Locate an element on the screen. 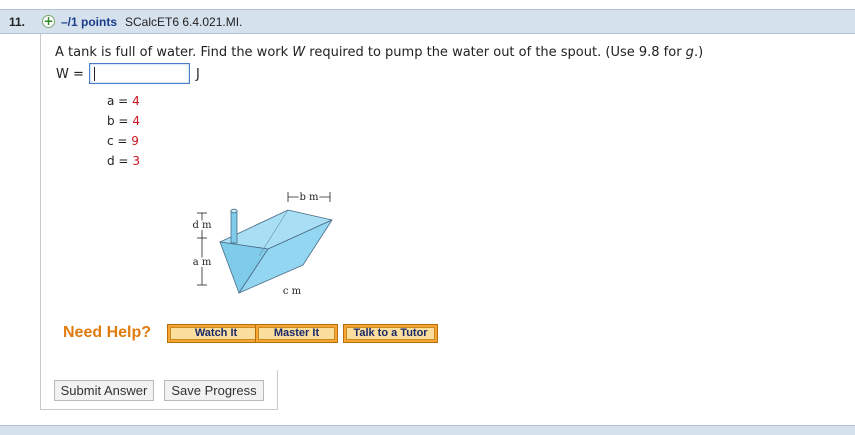 This screenshot has height=435, width=855. b-label: b m is located at coordinates (309, 197).